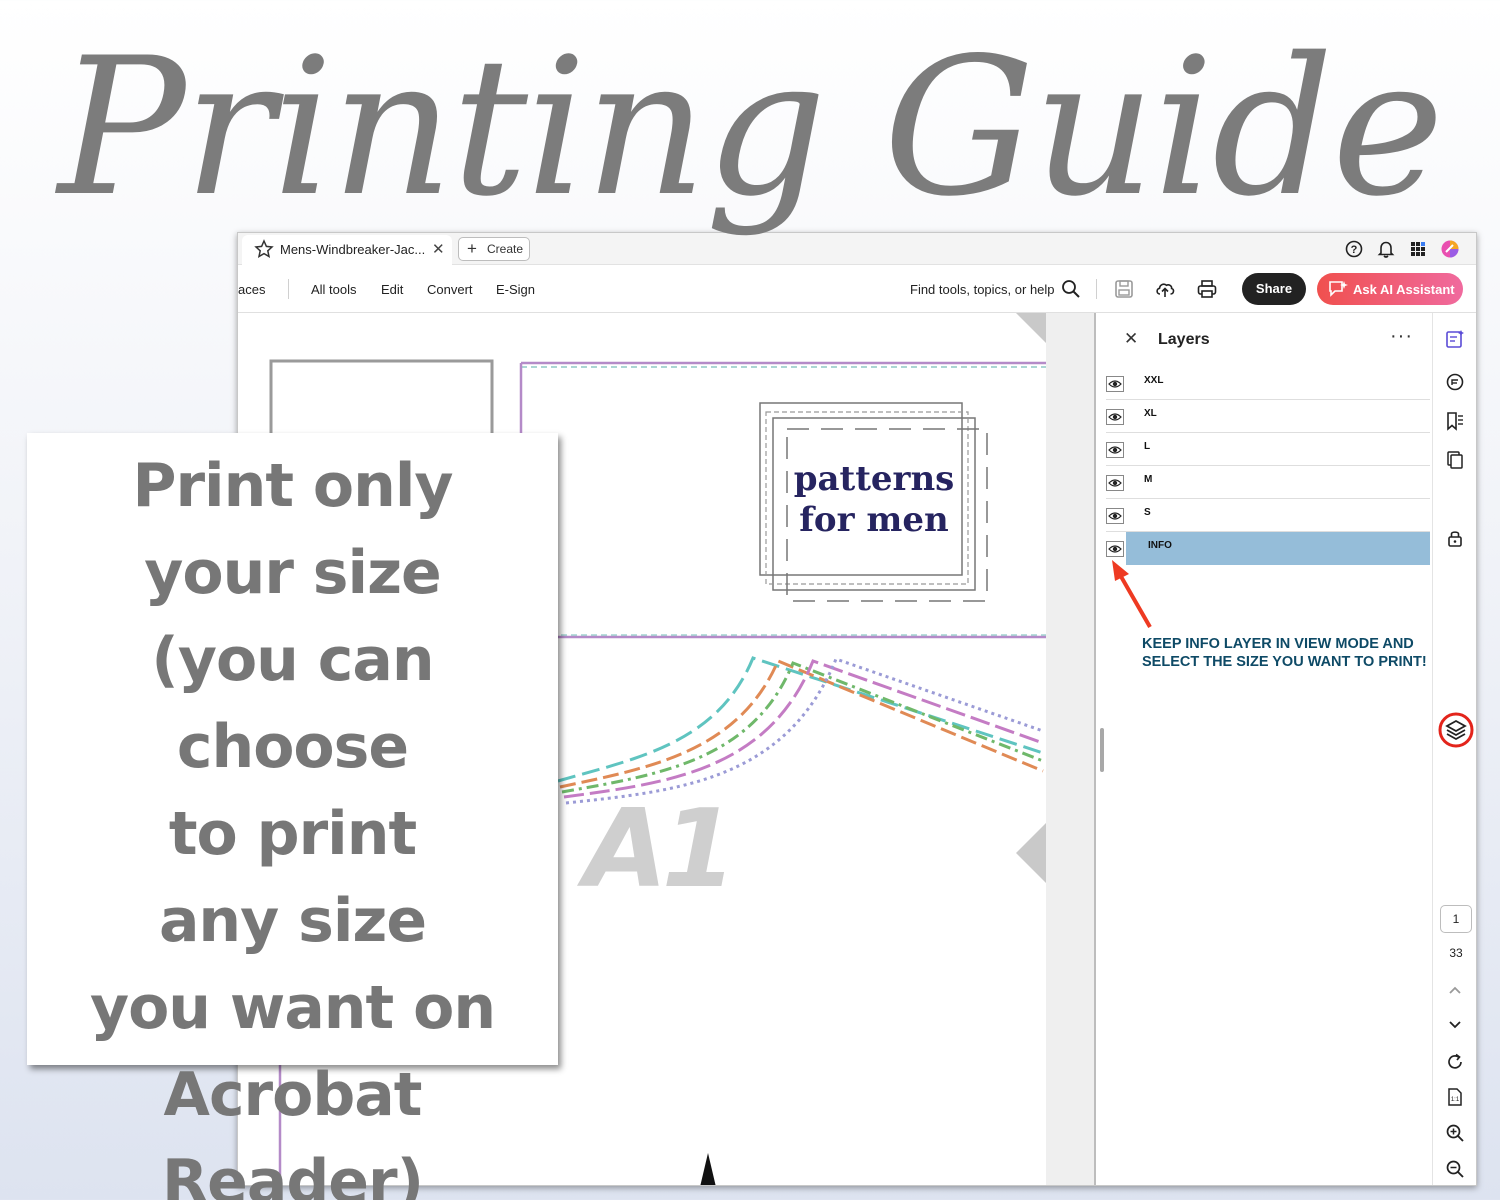  I want to click on layer-label: XXL, so click(1154, 380).